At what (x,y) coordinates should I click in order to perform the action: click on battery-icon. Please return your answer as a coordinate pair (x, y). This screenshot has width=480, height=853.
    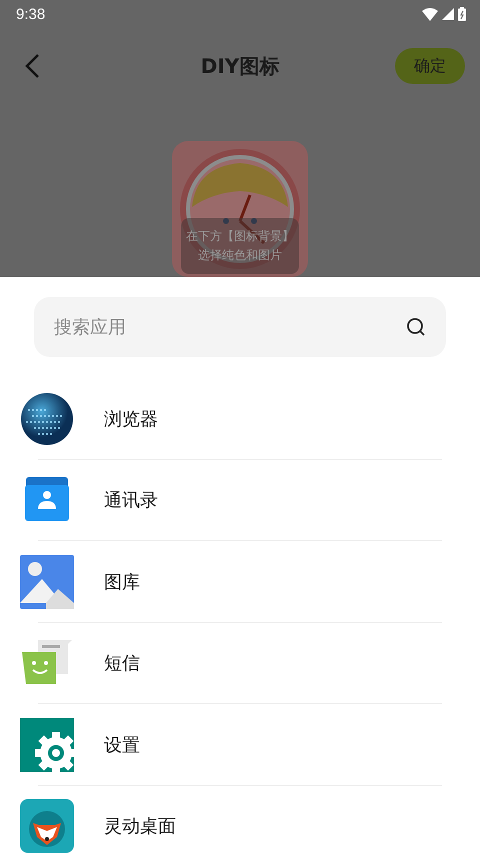
    Looking at the image, I should click on (462, 14).